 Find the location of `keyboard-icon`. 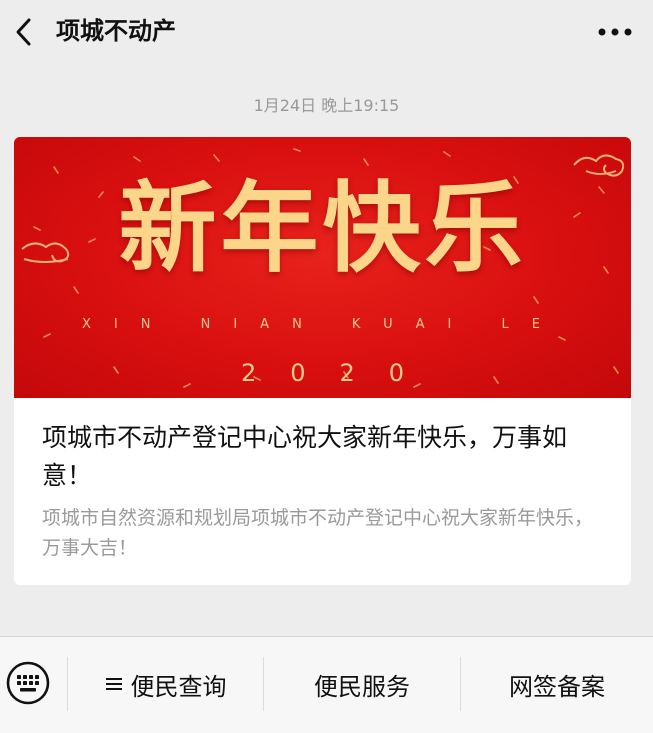

keyboard-icon is located at coordinates (28, 683).